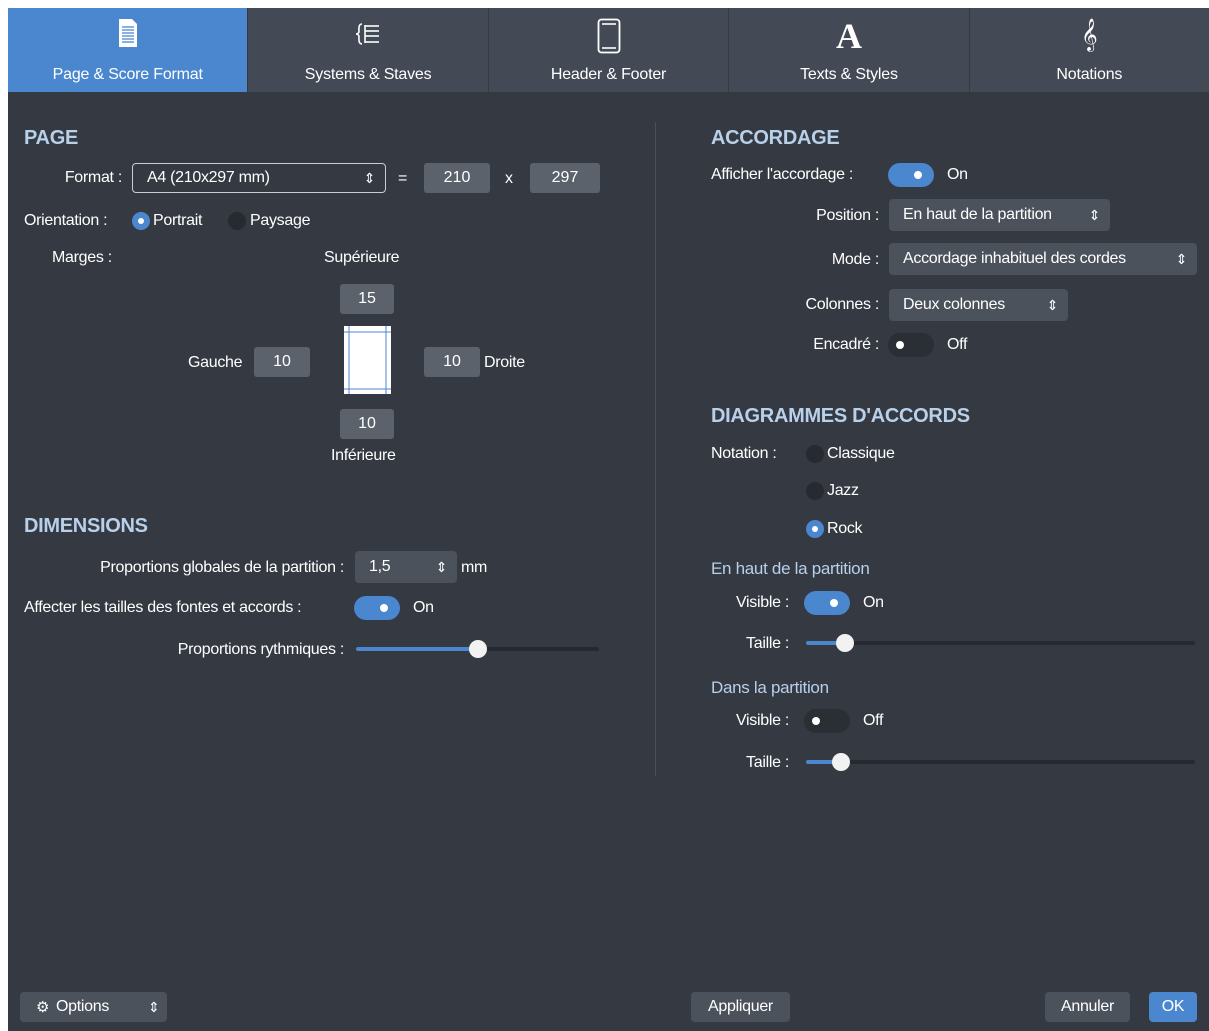 Image resolution: width=1209 pixels, height=1031 pixels. What do you see at coordinates (767, 762) in the screenshot?
I see `in-size-label: Taille :` at bounding box center [767, 762].